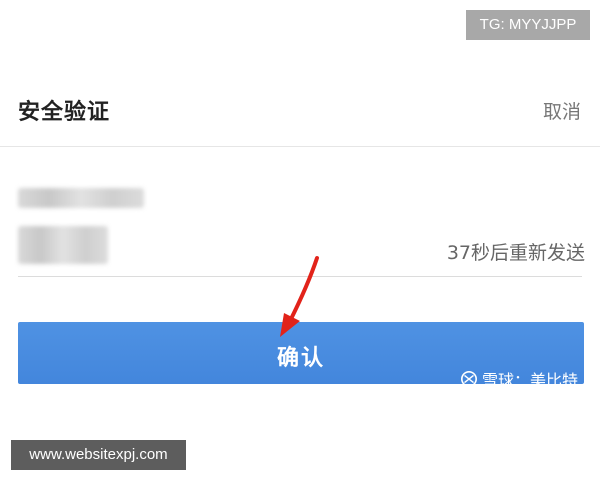 This screenshot has height=480, width=600. I want to click on verification-code-input, so click(63, 245).